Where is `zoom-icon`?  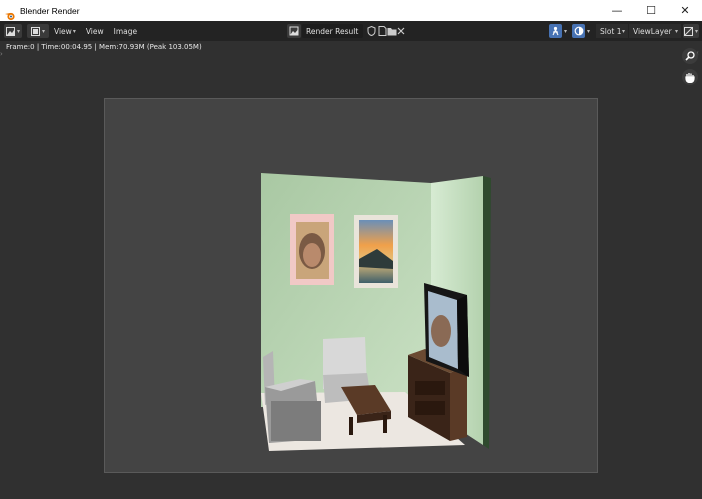 zoom-icon is located at coordinates (690, 56).